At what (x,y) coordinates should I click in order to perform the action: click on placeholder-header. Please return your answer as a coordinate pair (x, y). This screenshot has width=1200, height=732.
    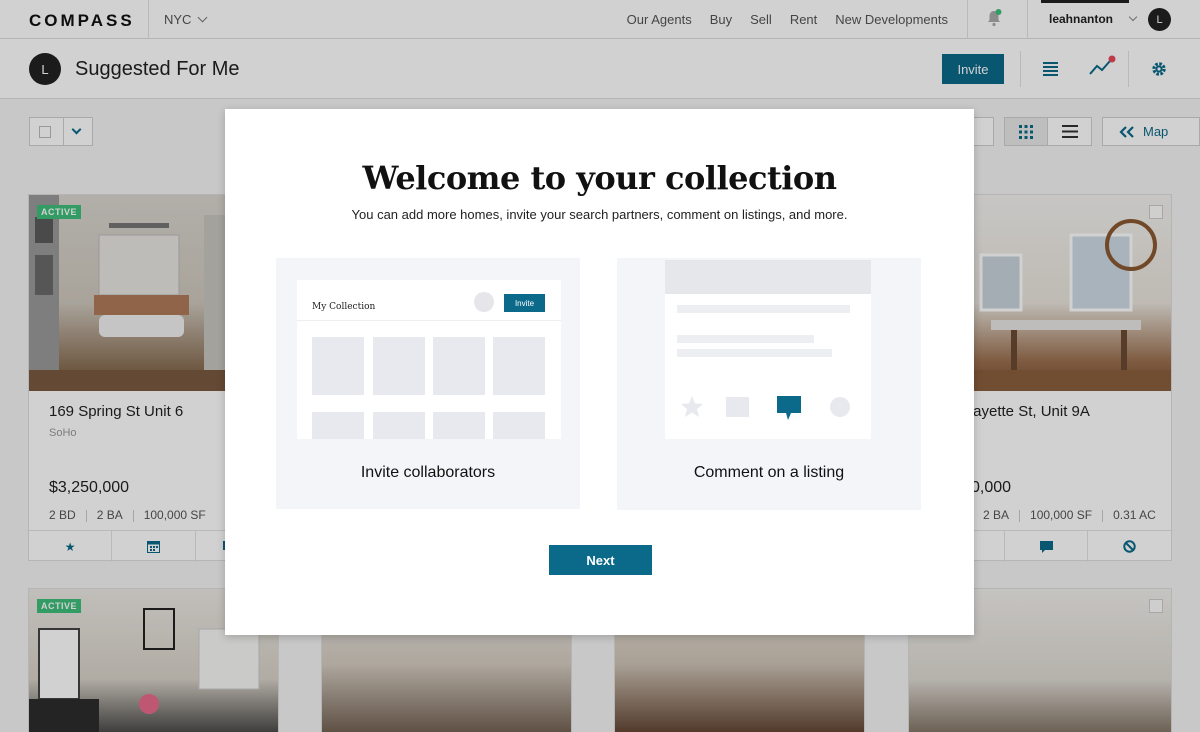
    Looking at the image, I should click on (768, 277).